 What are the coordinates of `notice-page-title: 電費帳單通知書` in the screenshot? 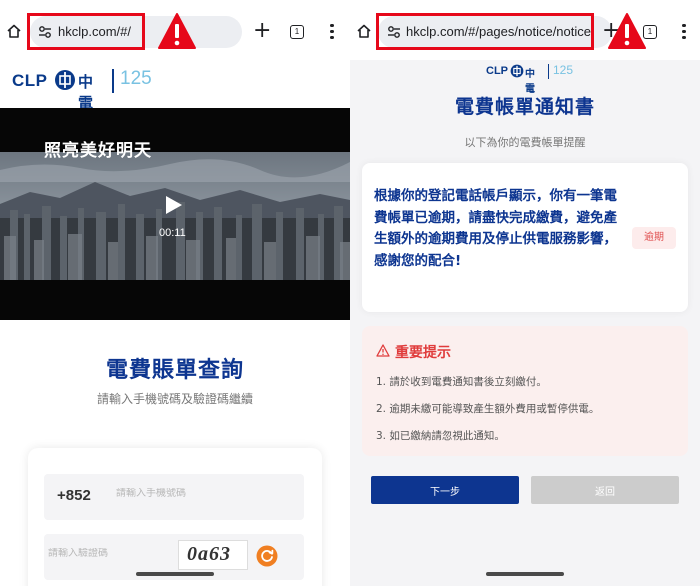 It's located at (524, 107).